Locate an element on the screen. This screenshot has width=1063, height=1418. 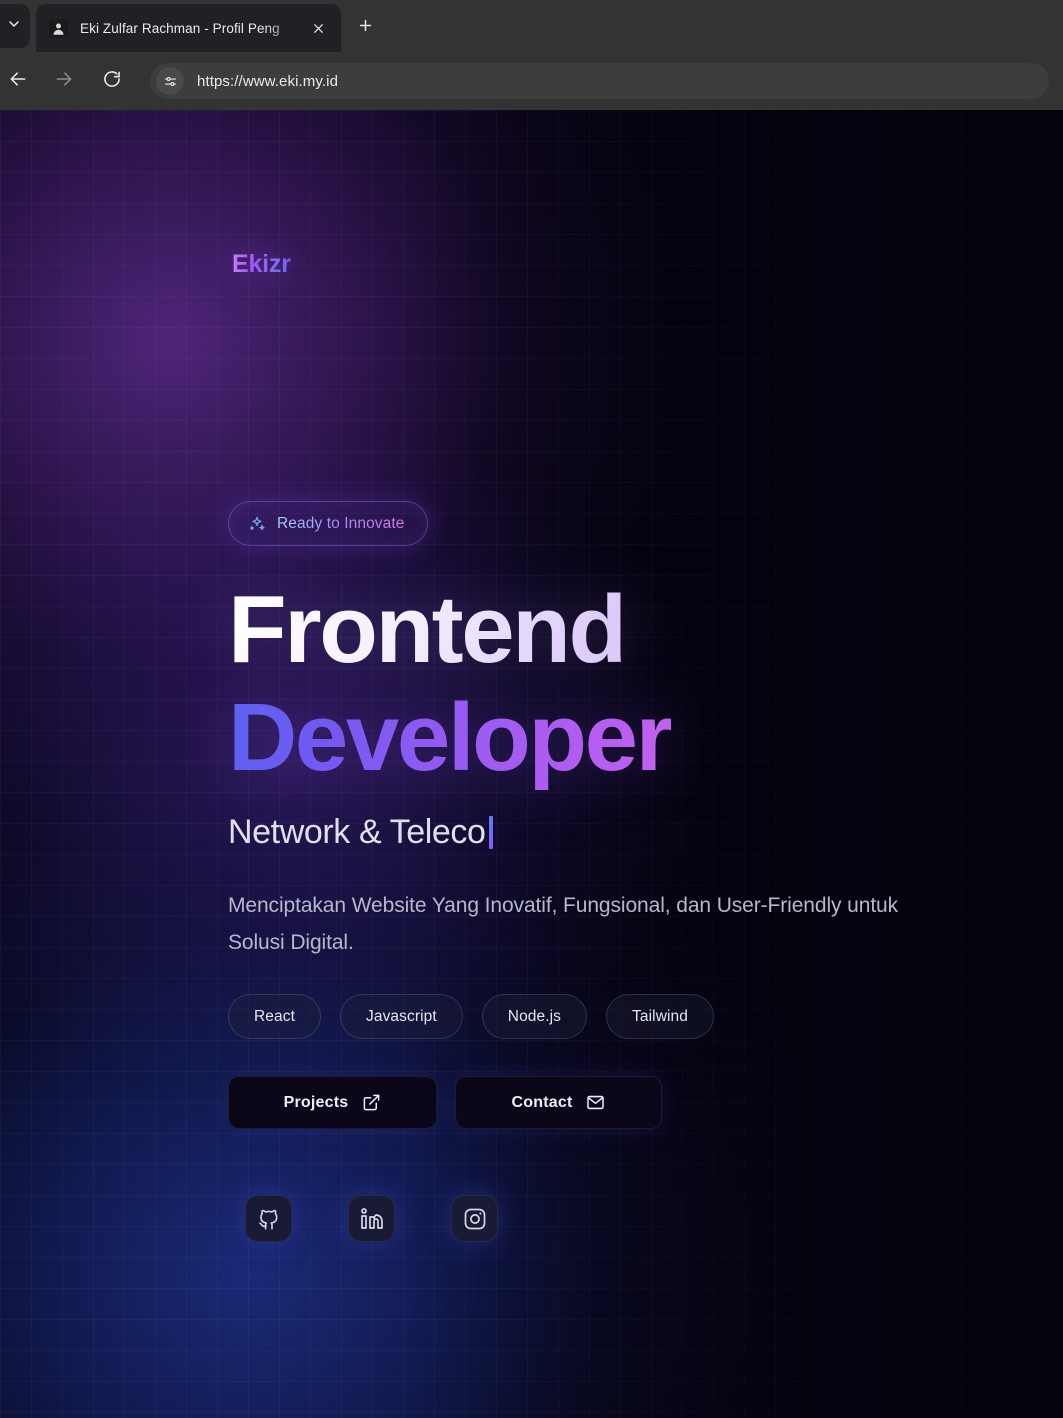
contact-button-label: Contact is located at coordinates (542, 1102).